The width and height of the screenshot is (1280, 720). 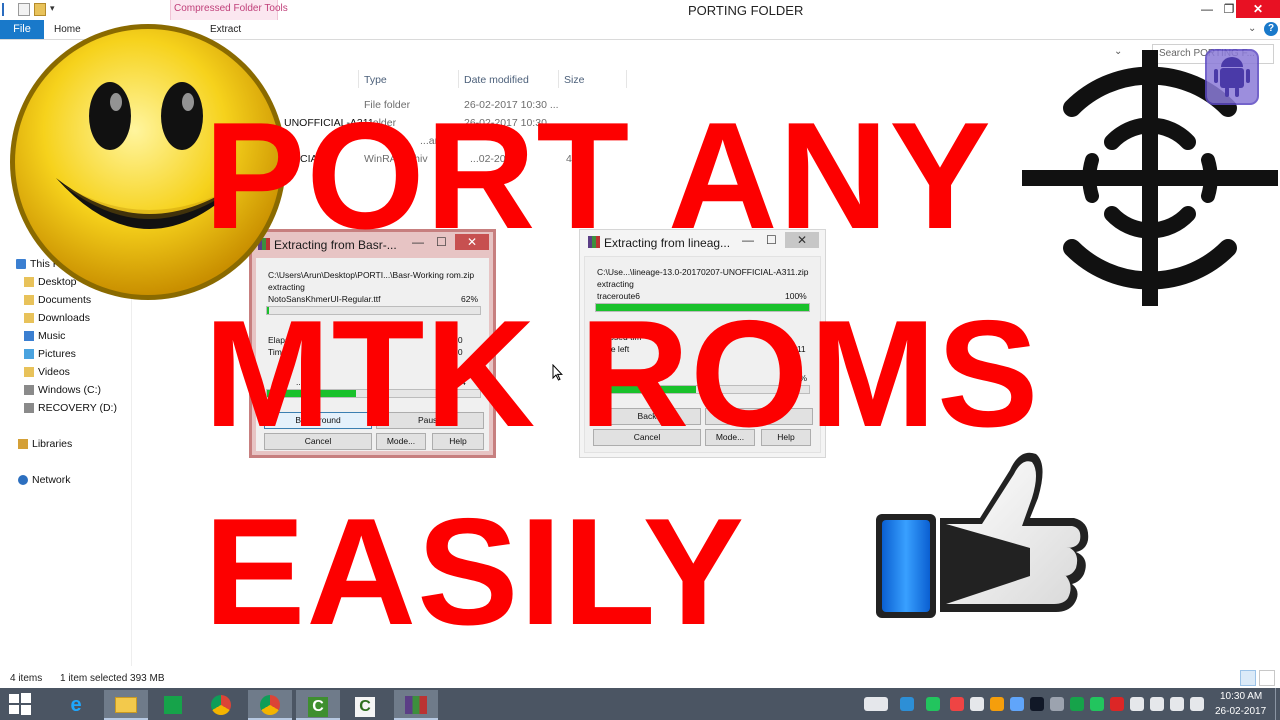 I want to click on column-header-size: Size, so click(x=574, y=80).